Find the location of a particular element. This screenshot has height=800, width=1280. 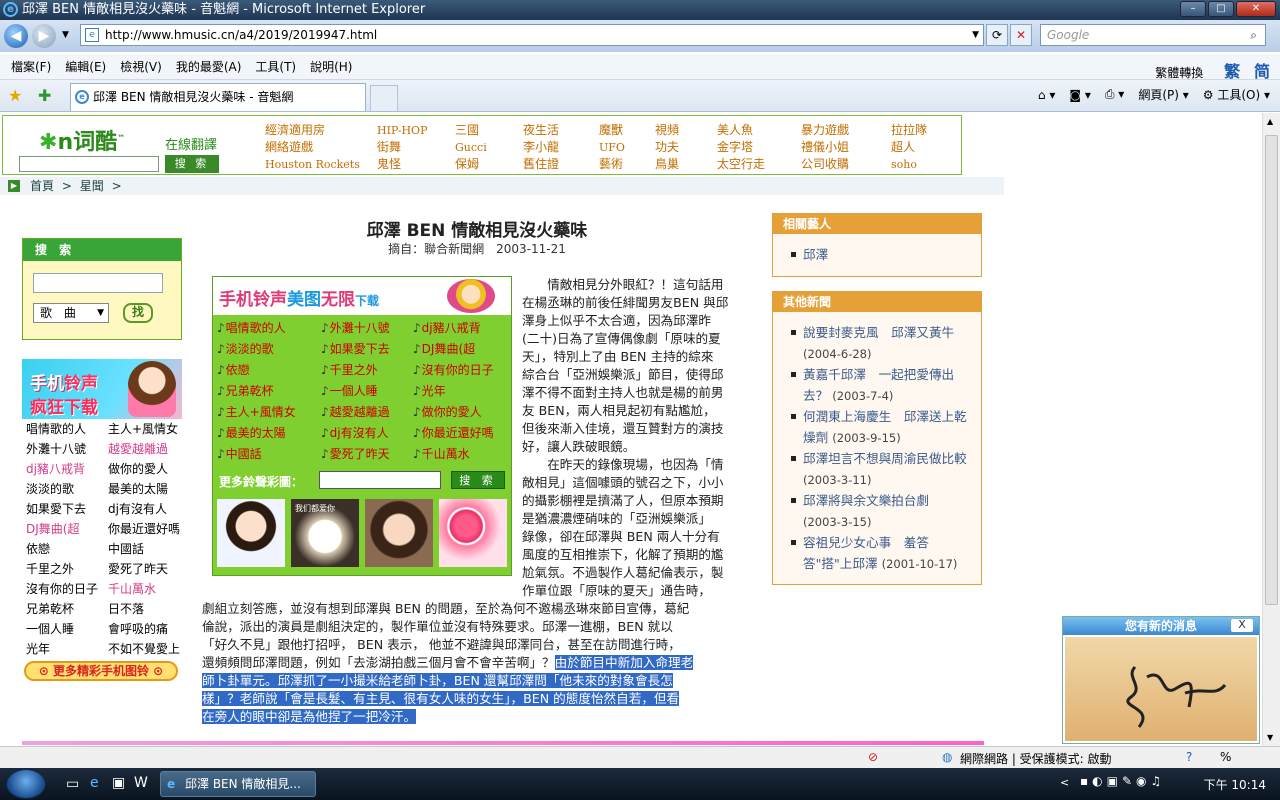

keyword-link: 視頻 is located at coordinates (667, 130).